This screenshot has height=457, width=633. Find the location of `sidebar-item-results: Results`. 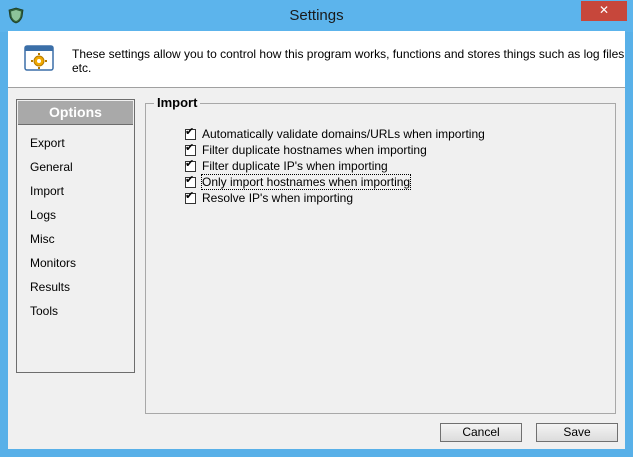

sidebar-item-results: Results is located at coordinates (50, 287).